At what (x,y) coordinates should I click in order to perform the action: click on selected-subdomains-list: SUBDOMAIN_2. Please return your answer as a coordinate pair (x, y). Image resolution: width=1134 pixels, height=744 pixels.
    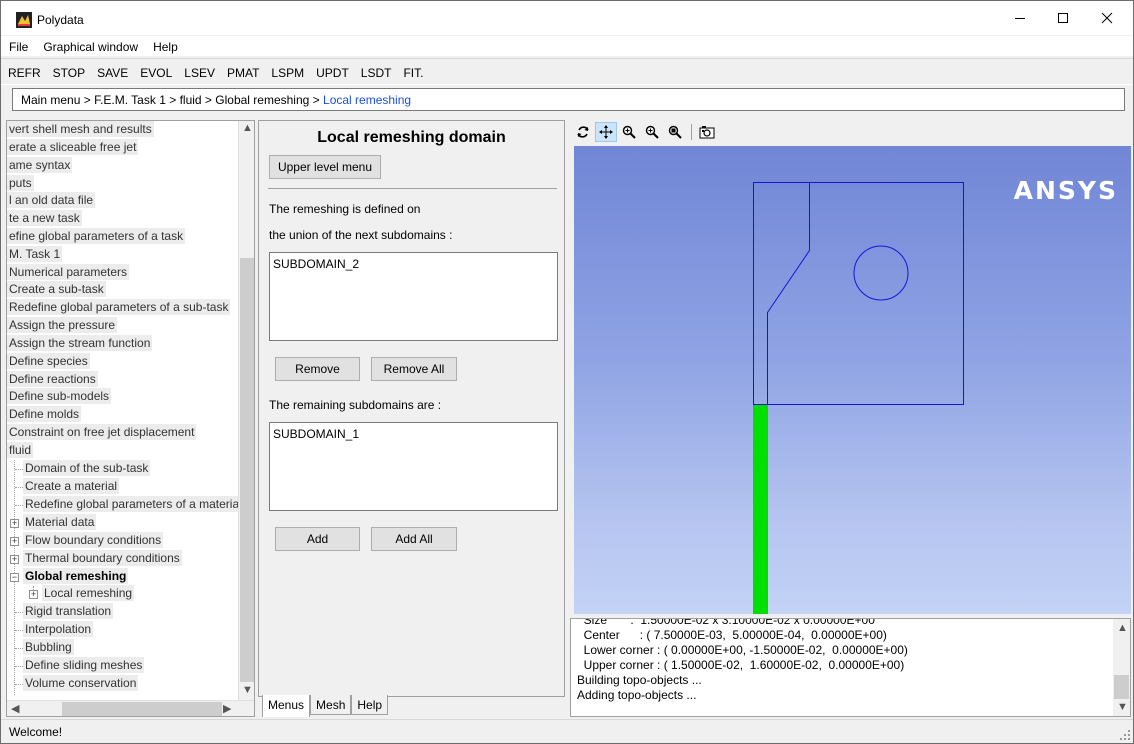
    Looking at the image, I should click on (413, 296).